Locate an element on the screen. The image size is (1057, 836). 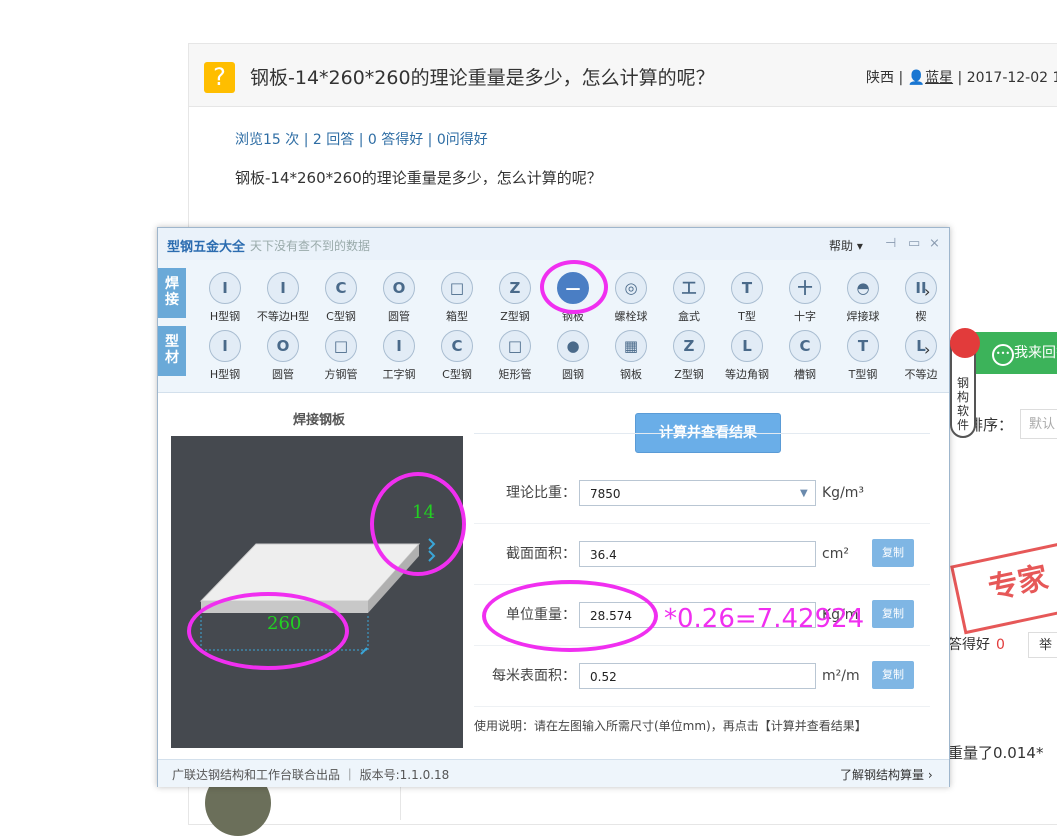
area-unit: cm² is located at coordinates (835, 554).